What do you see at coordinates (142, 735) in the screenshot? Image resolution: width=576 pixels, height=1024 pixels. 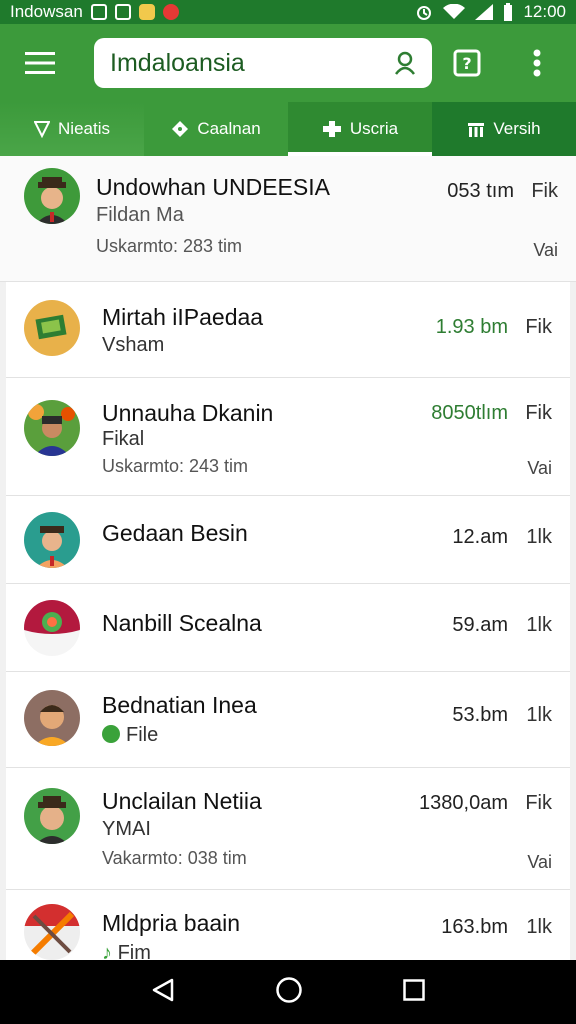 I see `item-subtitle: File` at bounding box center [142, 735].